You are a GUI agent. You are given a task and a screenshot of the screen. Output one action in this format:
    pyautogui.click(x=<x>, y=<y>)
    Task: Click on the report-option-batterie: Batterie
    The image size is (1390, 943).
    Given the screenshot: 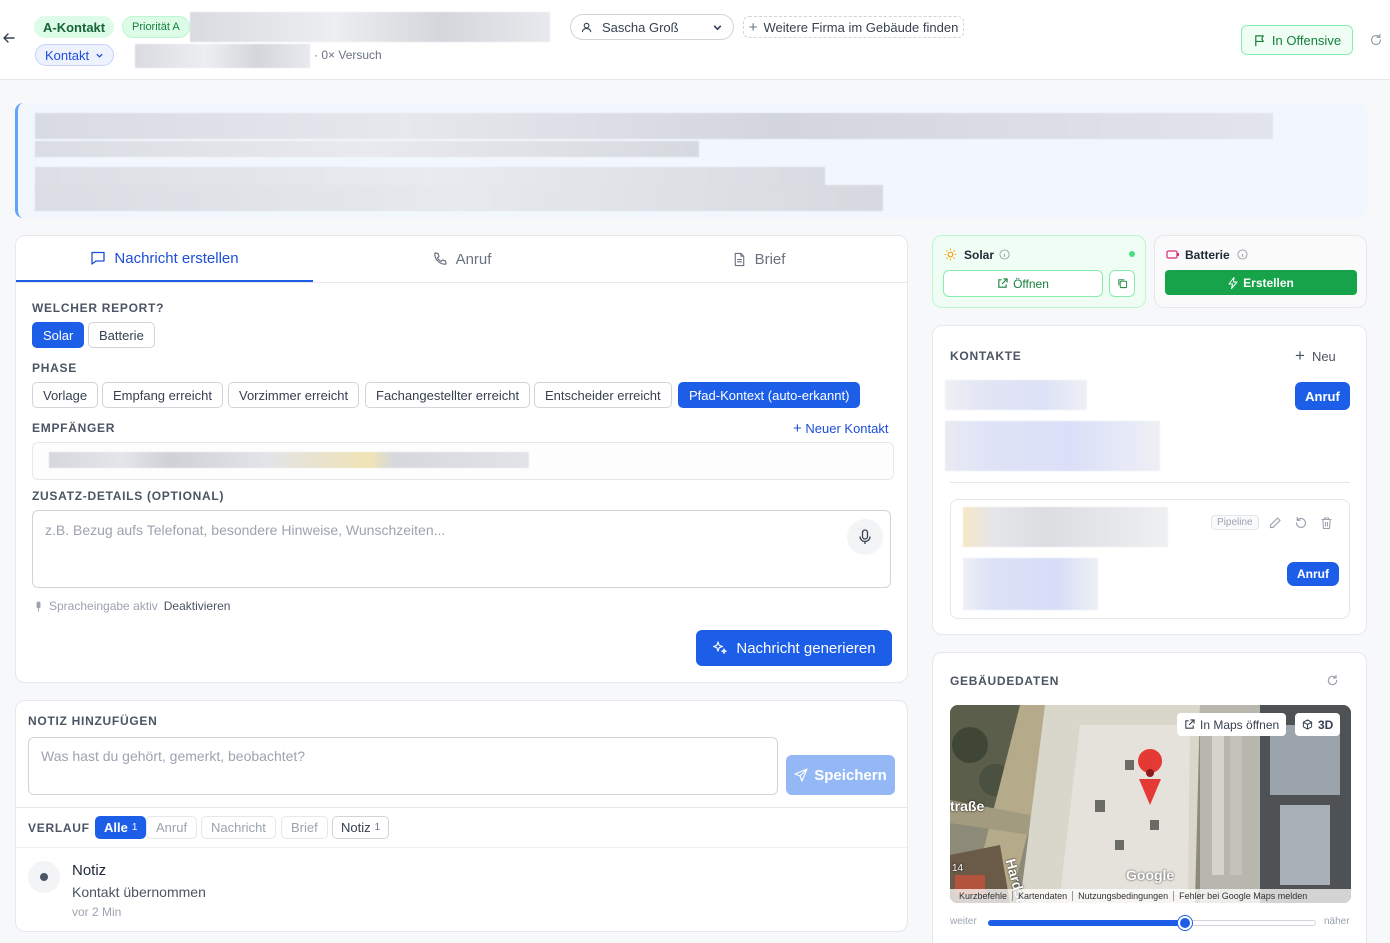 What is the action you would take?
    pyautogui.click(x=121, y=335)
    